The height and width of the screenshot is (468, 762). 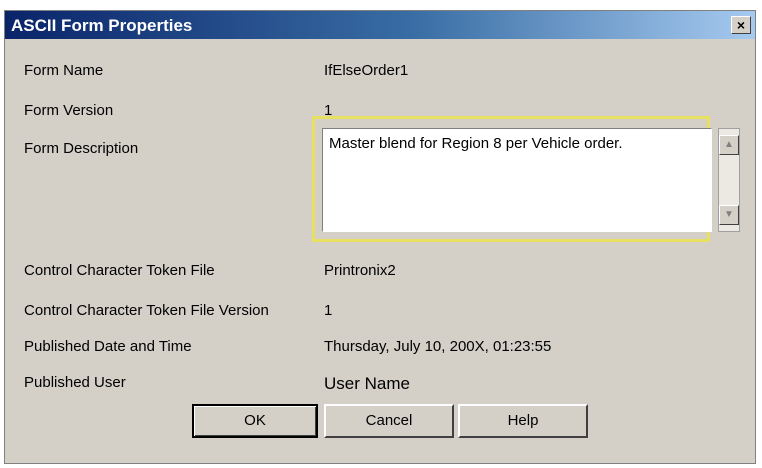 I want to click on form-description-label: Form Description, so click(x=81, y=148).